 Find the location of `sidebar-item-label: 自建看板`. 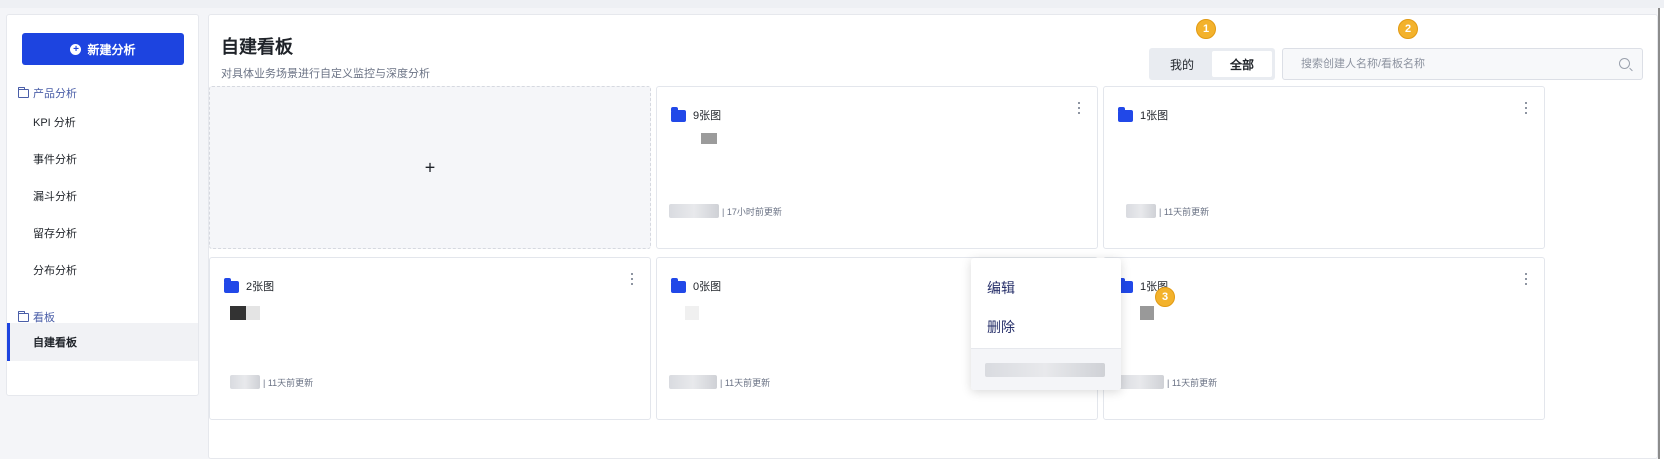

sidebar-item-label: 自建看板 is located at coordinates (55, 343).